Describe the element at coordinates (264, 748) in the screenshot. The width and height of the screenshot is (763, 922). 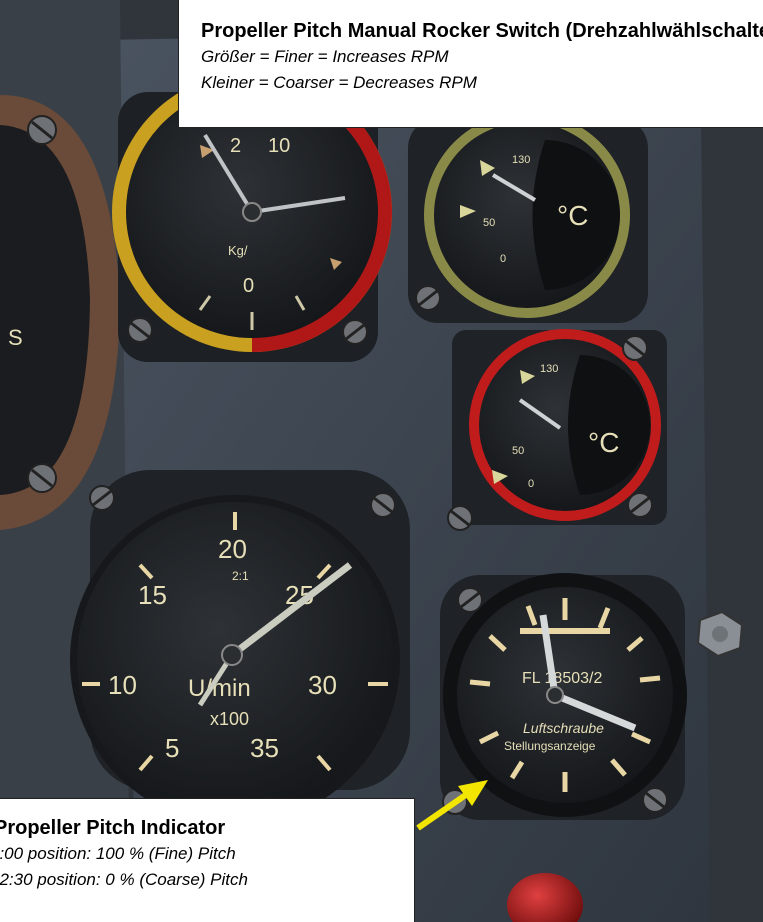
I see `rpm-tick-35: 35` at that location.